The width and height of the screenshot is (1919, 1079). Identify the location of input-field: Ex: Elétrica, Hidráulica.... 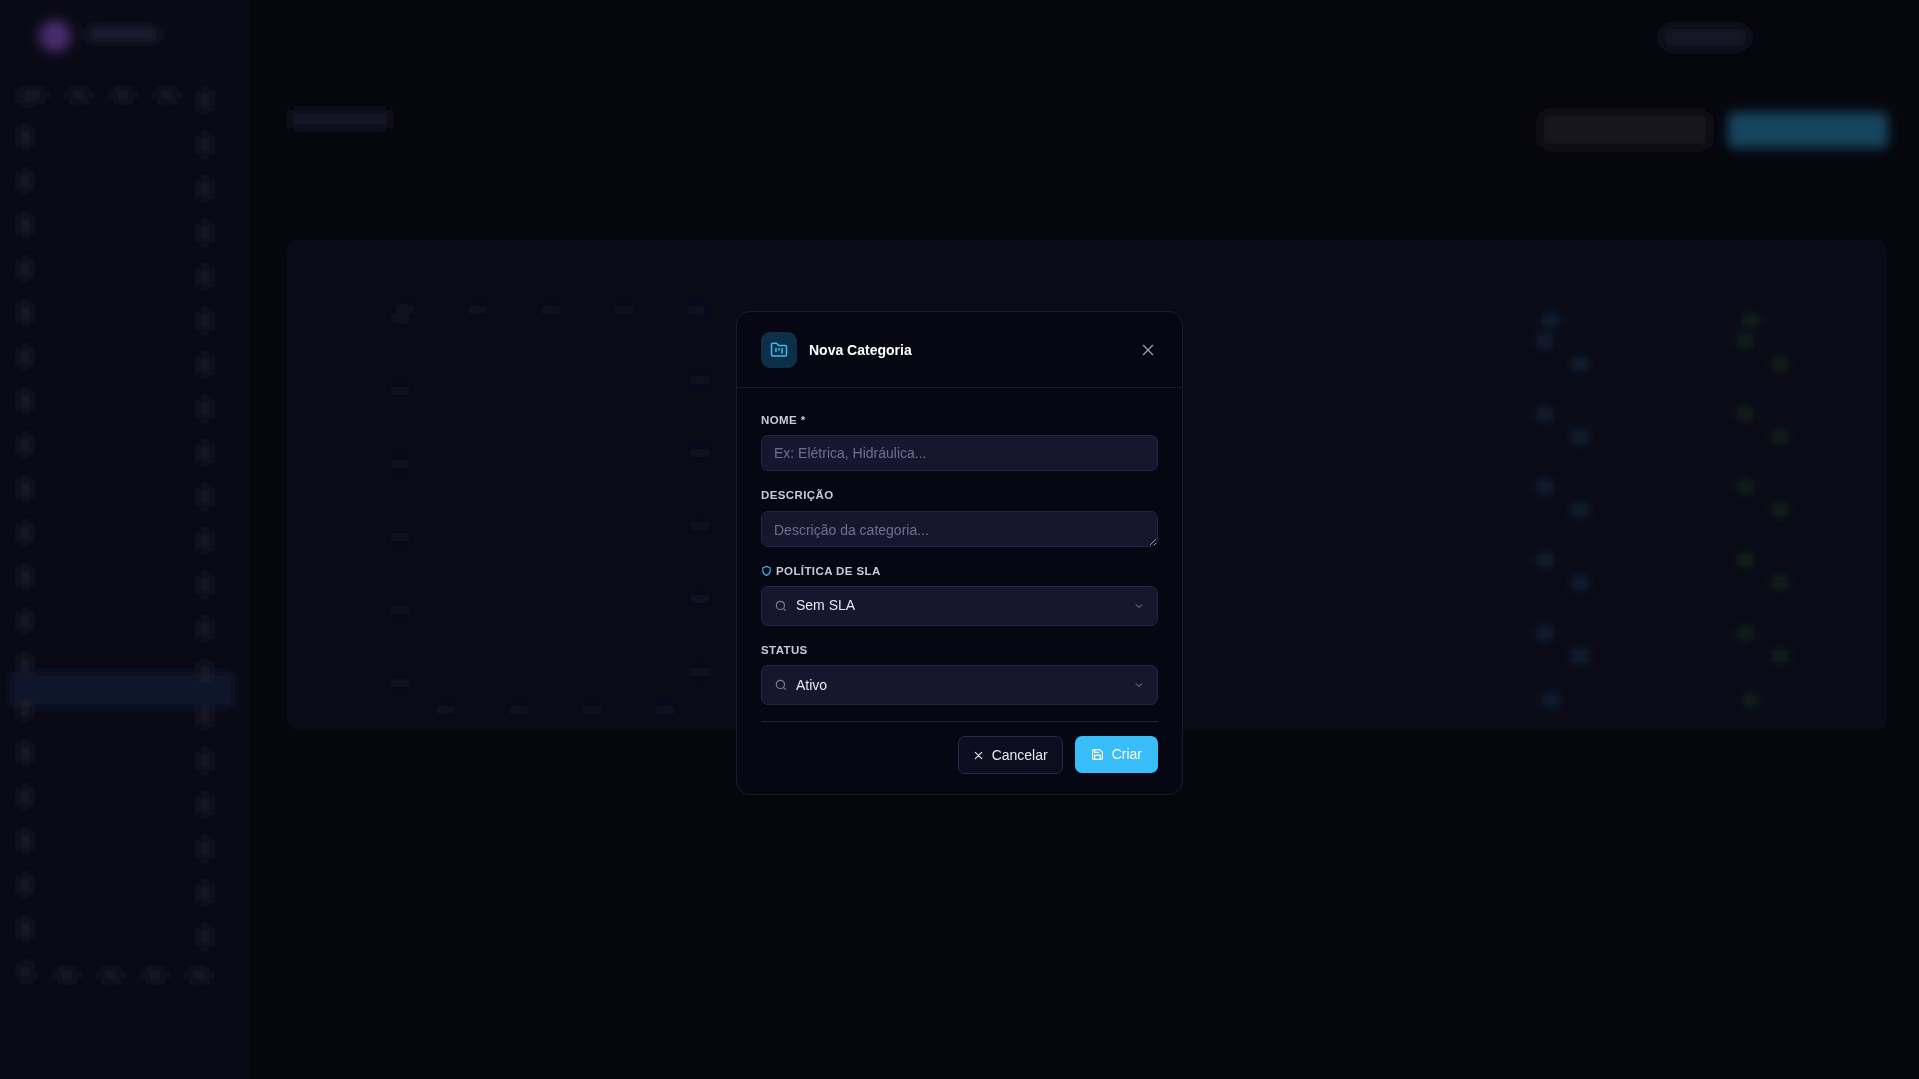
(959, 453).